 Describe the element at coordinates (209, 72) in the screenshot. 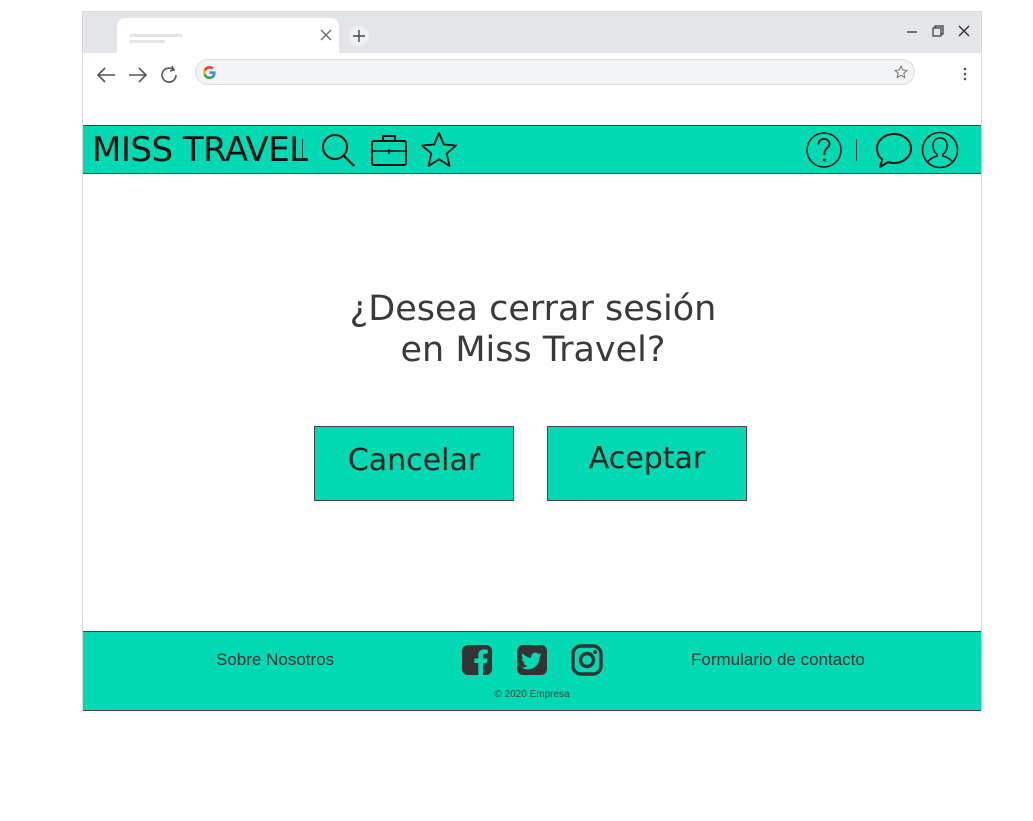

I see `google-icon` at that location.